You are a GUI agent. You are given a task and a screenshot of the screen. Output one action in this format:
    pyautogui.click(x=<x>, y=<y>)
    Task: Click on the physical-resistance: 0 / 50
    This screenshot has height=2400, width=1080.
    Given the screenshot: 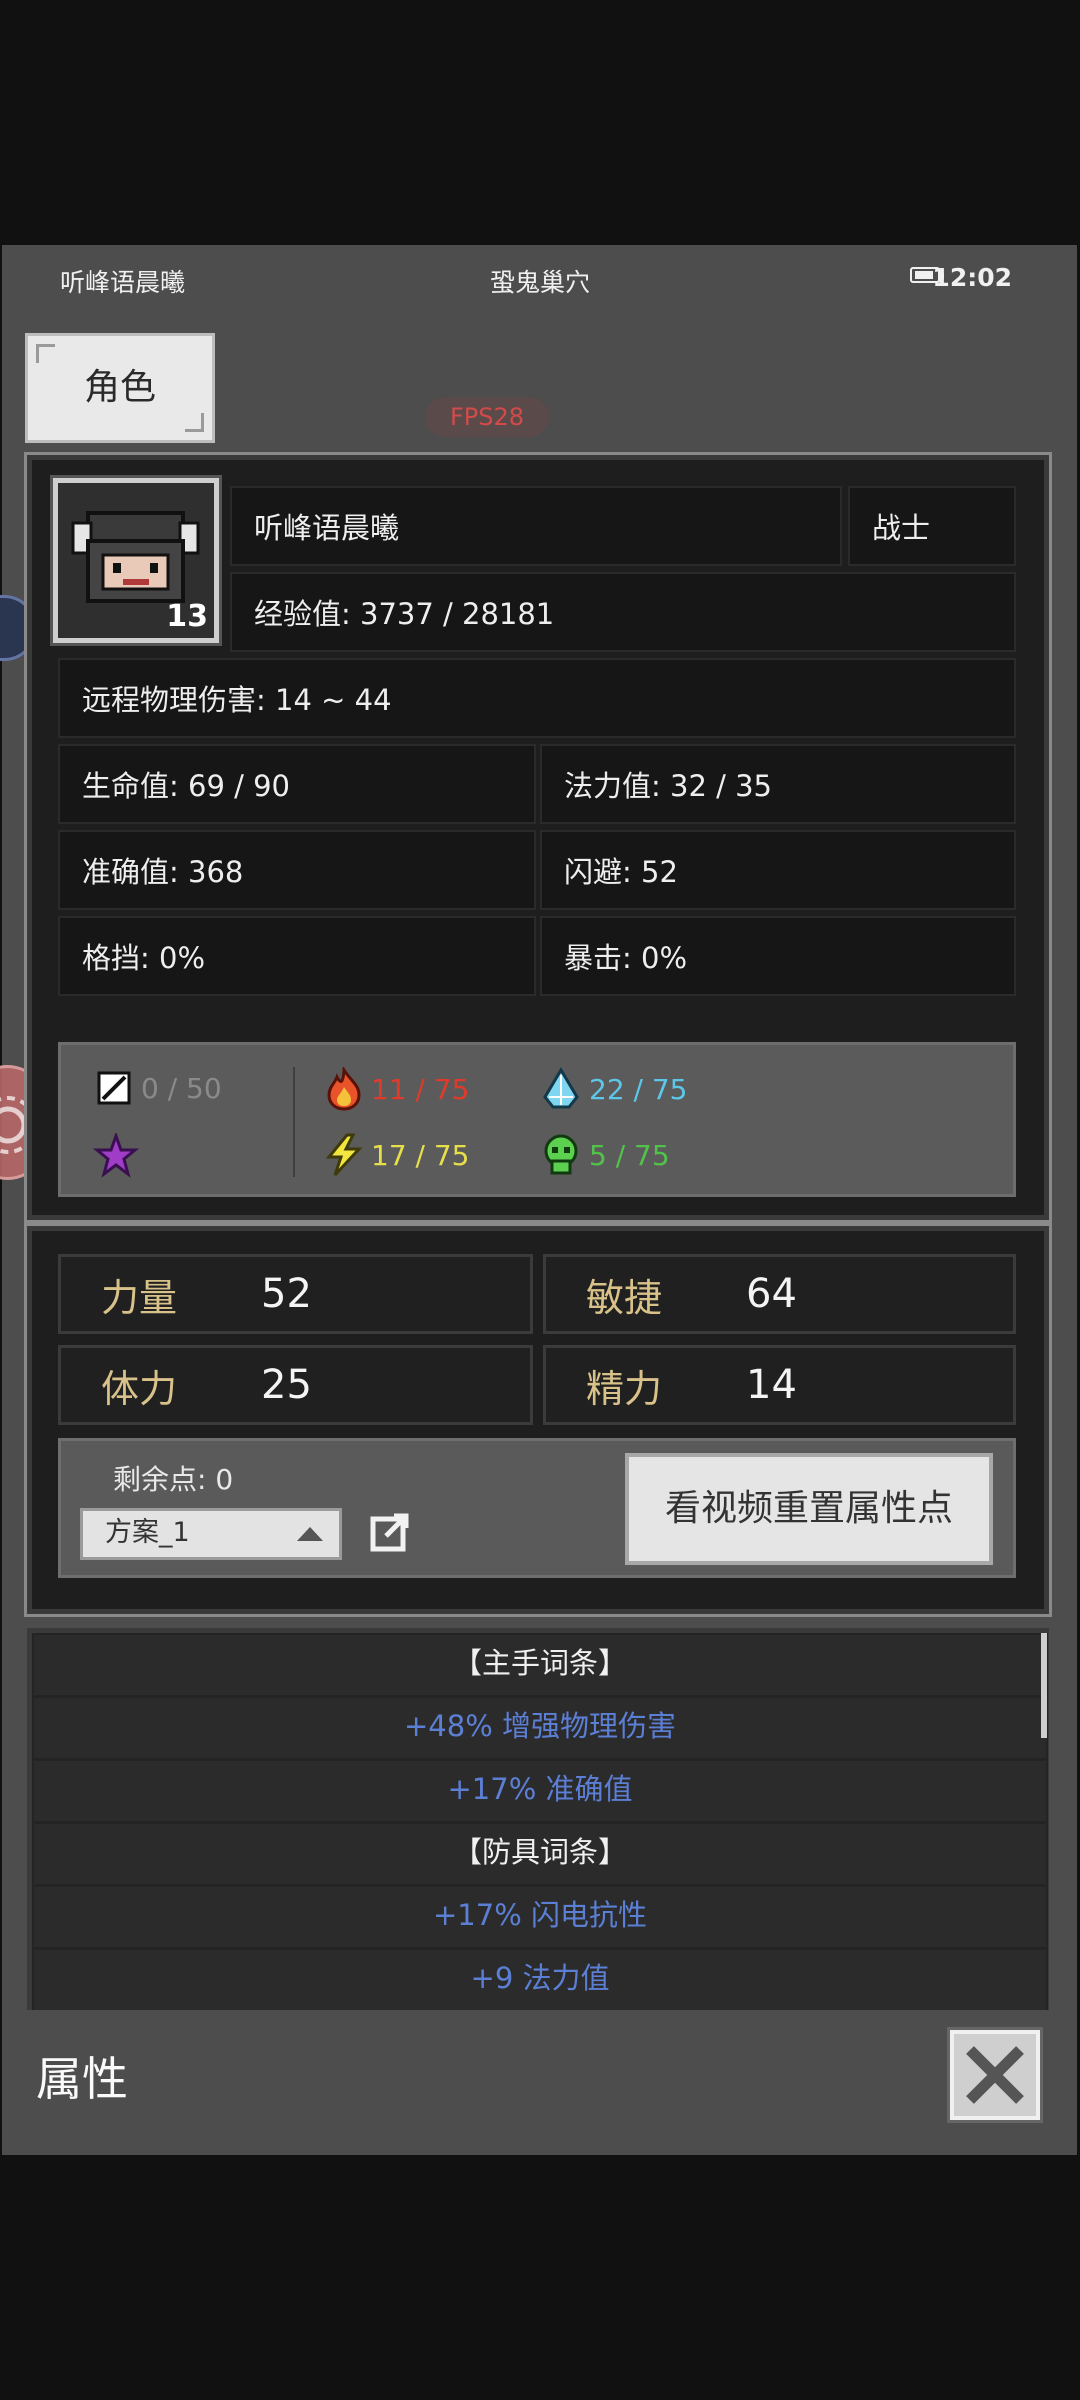 What is the action you would take?
    pyautogui.click(x=157, y=1088)
    